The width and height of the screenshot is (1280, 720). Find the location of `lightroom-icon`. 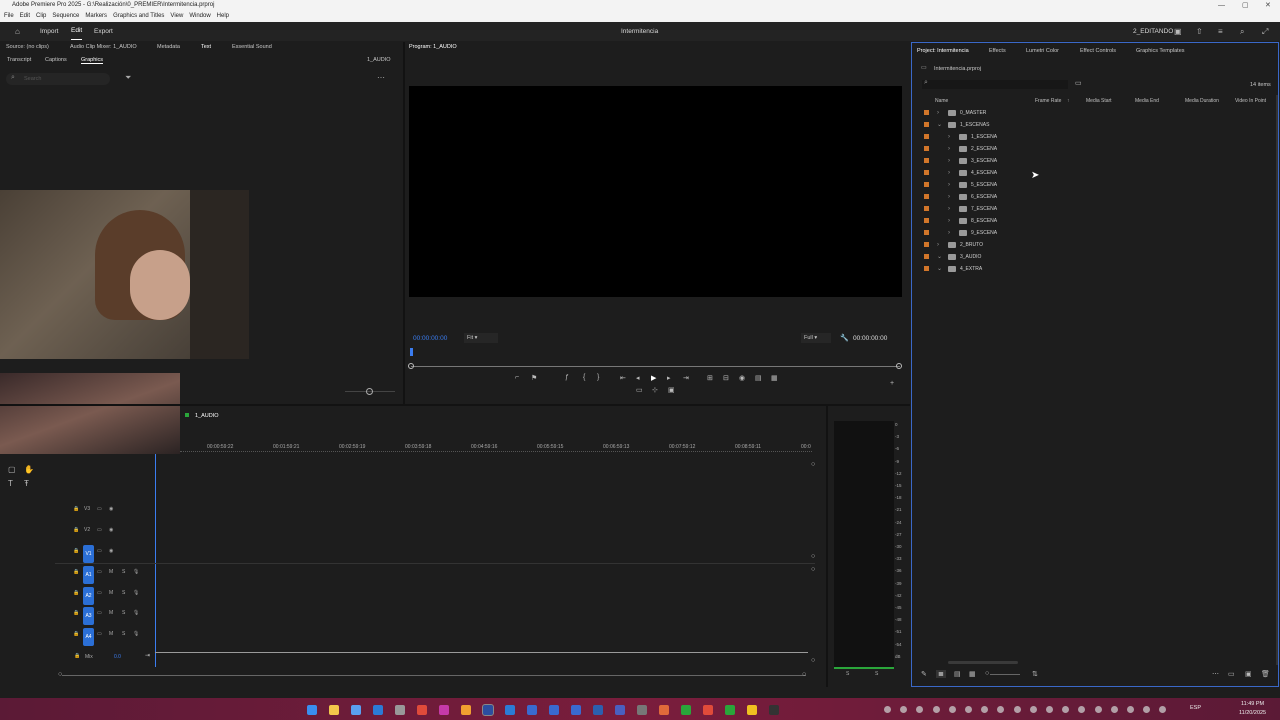

lightroom-icon is located at coordinates (576, 710).